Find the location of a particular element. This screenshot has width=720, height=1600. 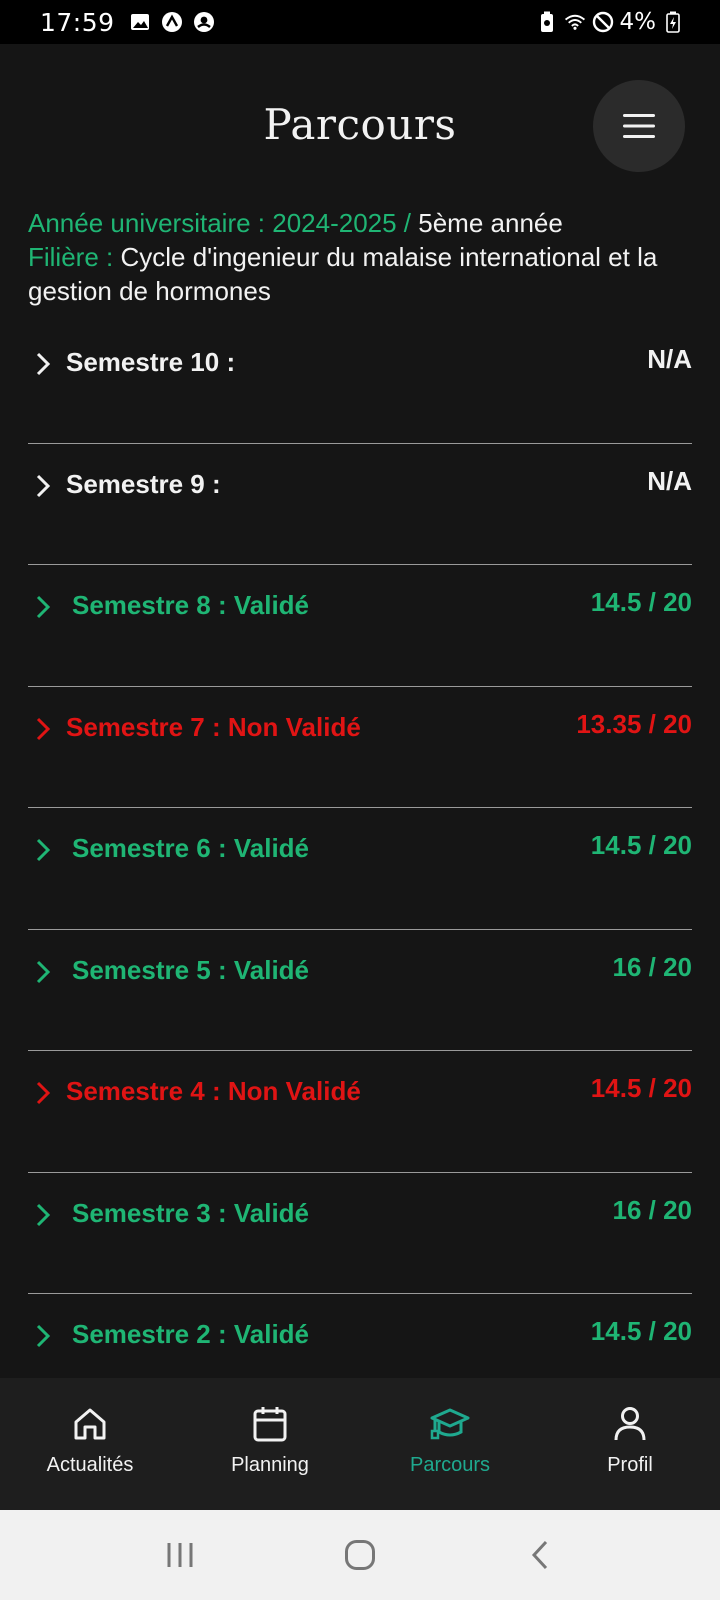

semester-label: Semestre 4 : Non Validé is located at coordinates (213, 1091).